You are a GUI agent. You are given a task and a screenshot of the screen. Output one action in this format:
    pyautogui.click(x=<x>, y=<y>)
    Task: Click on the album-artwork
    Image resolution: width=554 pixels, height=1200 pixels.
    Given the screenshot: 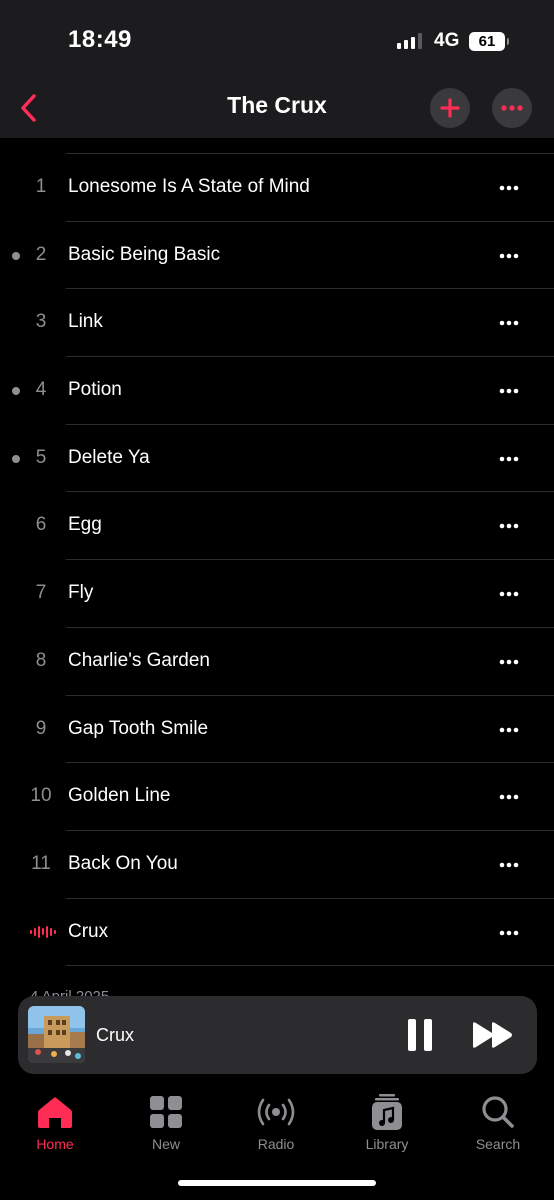 What is the action you would take?
    pyautogui.click(x=56, y=1034)
    